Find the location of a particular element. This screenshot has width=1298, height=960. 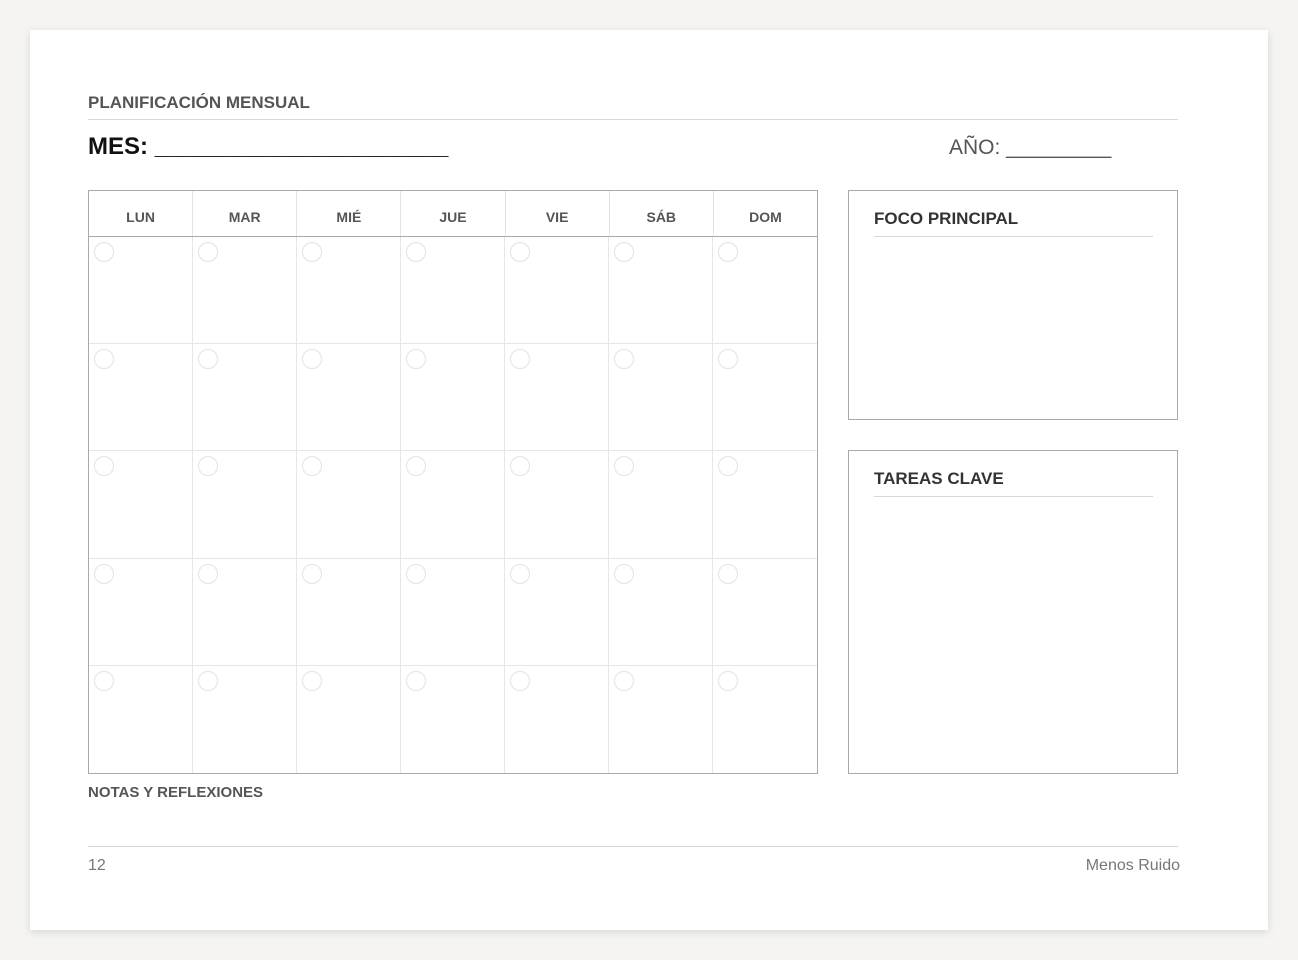

weekday-thu: JUE is located at coordinates (453, 213).